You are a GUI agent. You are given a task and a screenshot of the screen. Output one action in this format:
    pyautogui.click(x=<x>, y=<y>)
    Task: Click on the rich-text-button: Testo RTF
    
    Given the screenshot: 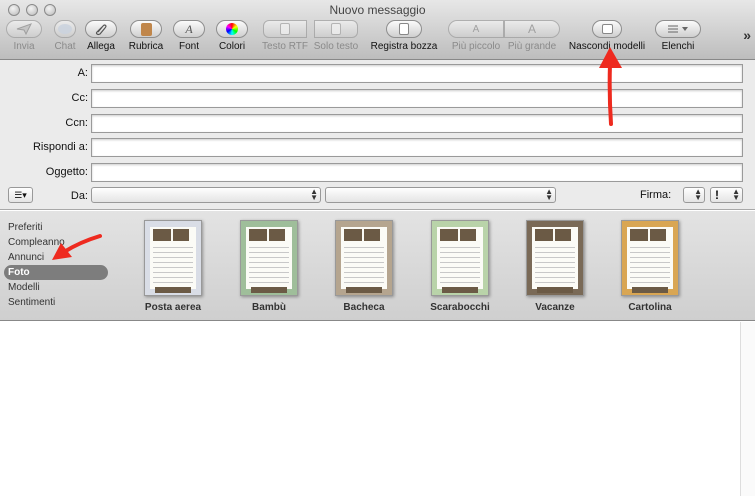 What is the action you would take?
    pyautogui.click(x=285, y=38)
    